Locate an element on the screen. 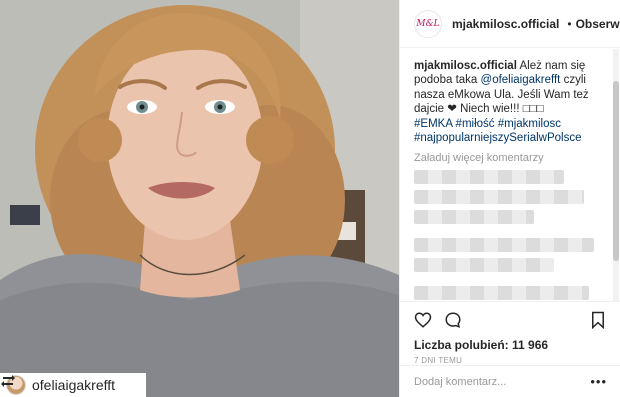 Image resolution: width=620 pixels, height=397 pixels. add-comment-bar: ••• is located at coordinates (510, 381).